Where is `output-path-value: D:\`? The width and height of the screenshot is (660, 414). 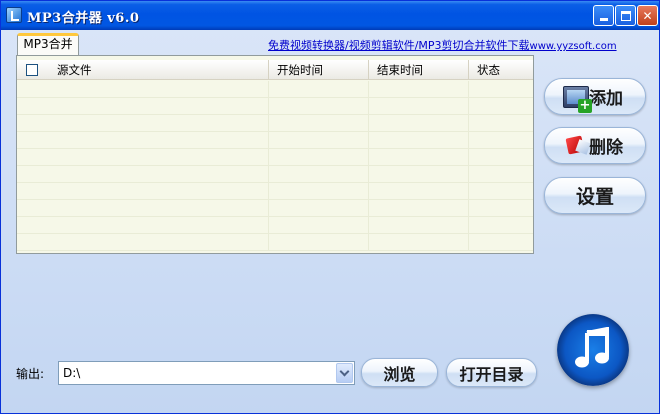
output-path-value: D:\ is located at coordinates (71, 373).